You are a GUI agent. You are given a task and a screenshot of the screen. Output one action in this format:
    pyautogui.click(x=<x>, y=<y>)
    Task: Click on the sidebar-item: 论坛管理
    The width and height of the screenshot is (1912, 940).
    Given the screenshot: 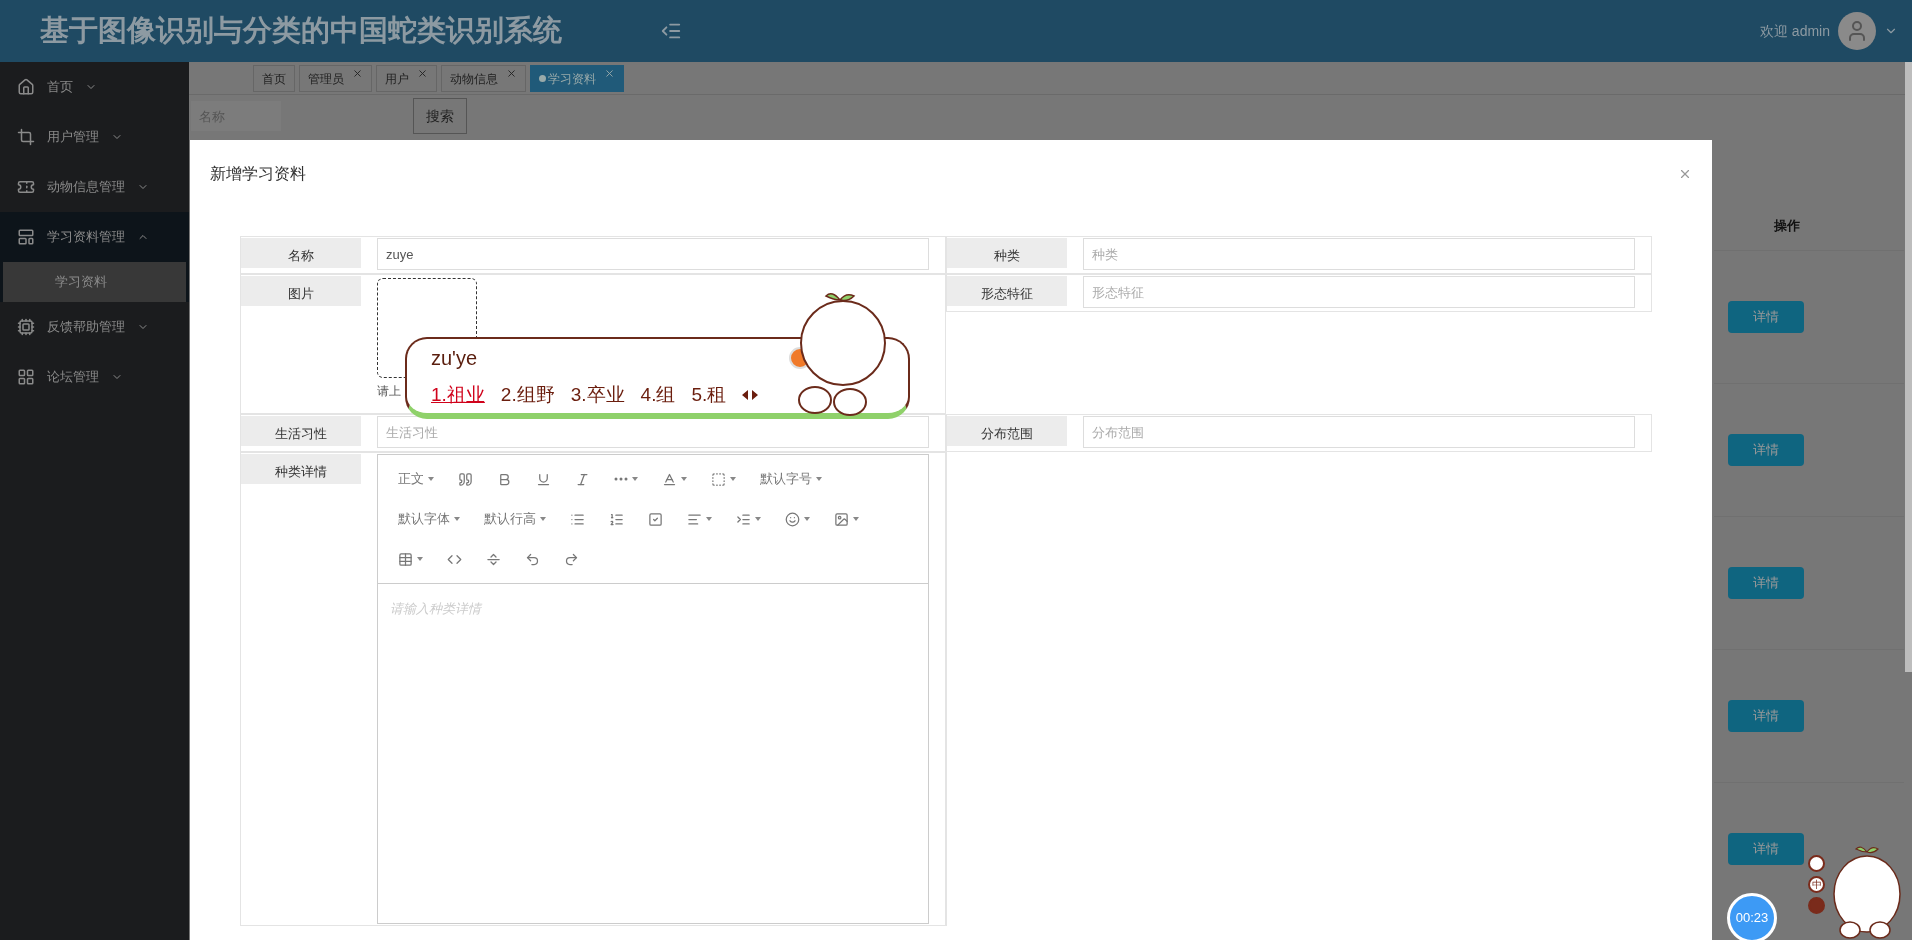 What is the action you would take?
    pyautogui.click(x=94, y=377)
    